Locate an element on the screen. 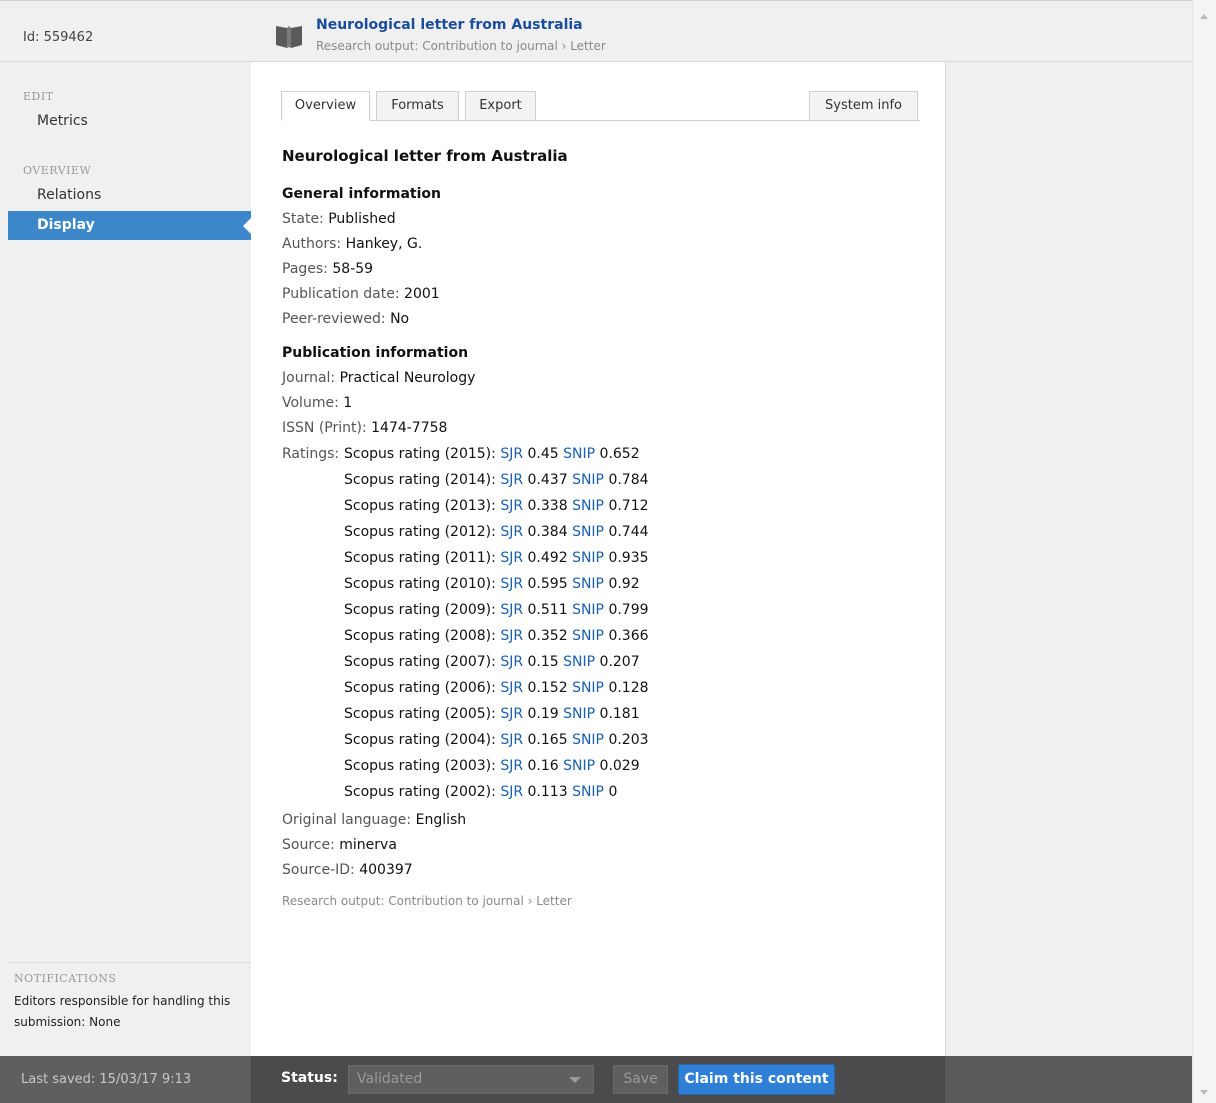 The image size is (1216, 1103). tab-overview: Overview is located at coordinates (325, 106).